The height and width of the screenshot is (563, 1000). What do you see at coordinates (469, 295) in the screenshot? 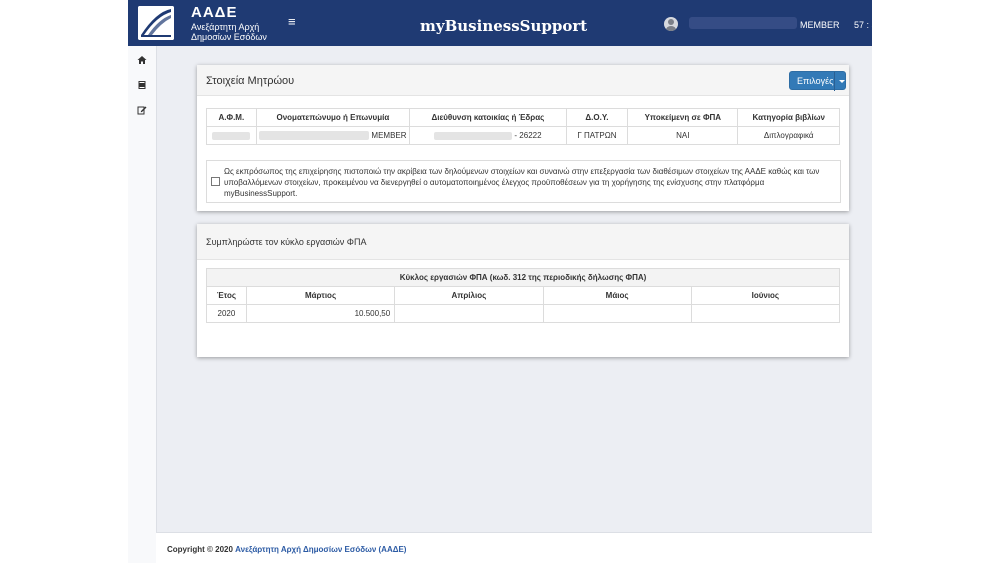
I see `col-april: Απρίλιος` at bounding box center [469, 295].